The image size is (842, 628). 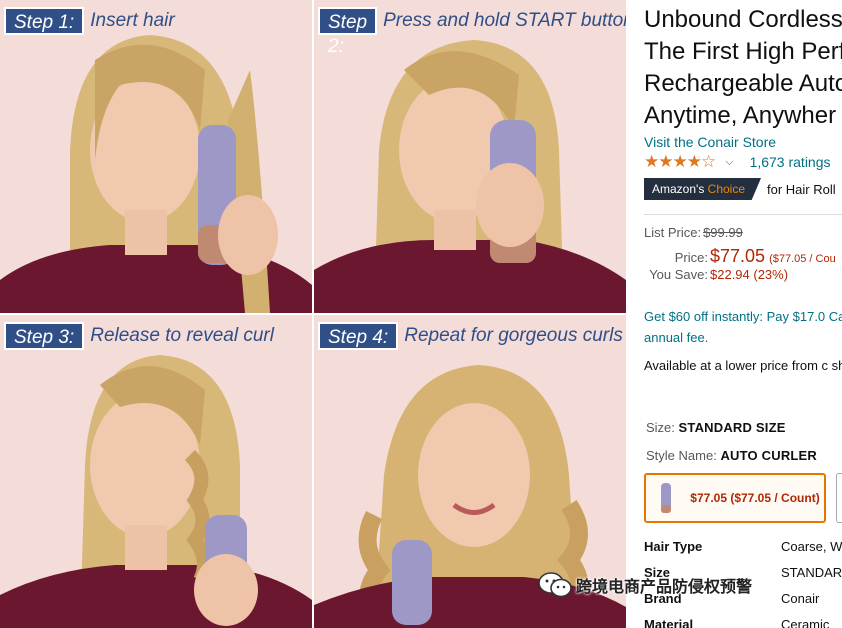 I want to click on swatch-price: $77.05 ($77.05 / Count), so click(x=755, y=498).